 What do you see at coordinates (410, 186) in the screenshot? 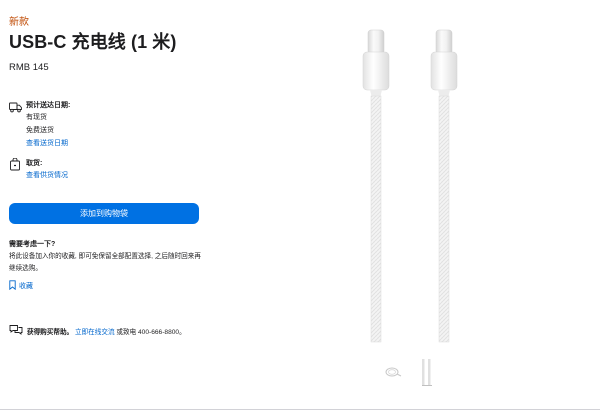
I see `product-image` at bounding box center [410, 186].